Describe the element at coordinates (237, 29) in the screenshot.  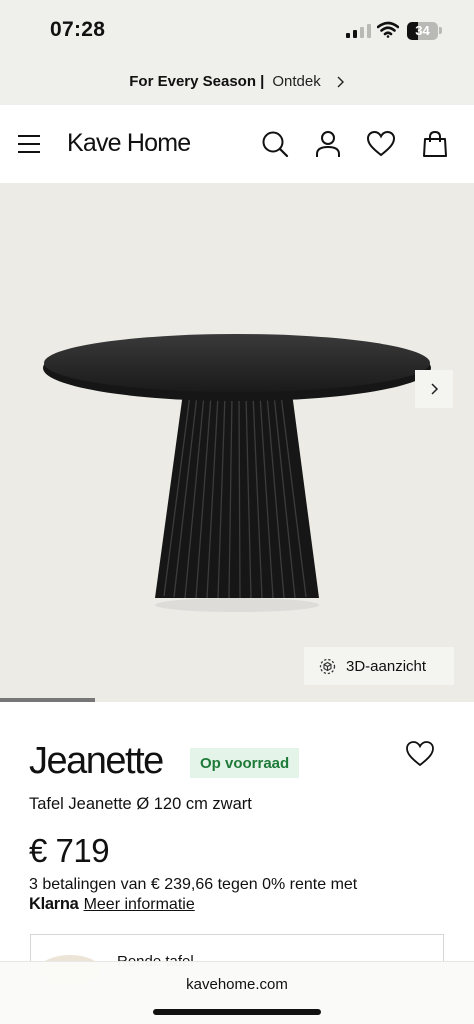
I see `status-bar: 07:28 34` at that location.